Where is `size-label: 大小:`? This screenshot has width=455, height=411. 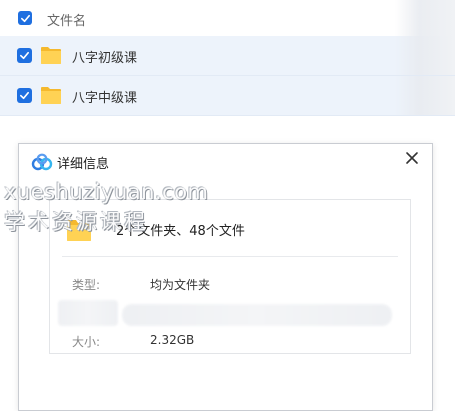
size-label: 大小: is located at coordinates (86, 342).